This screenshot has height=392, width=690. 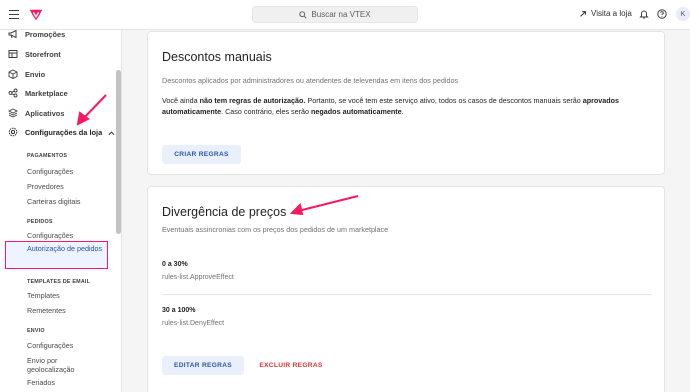 I want to click on sidebar-item-marketplace: Marketplace, so click(x=38, y=93).